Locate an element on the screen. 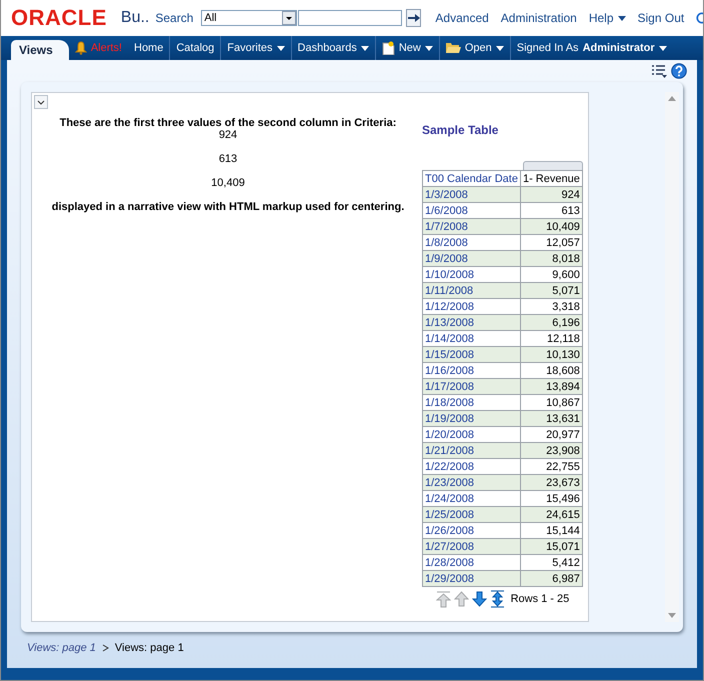  chevron-down-icon is located at coordinates (41, 102).